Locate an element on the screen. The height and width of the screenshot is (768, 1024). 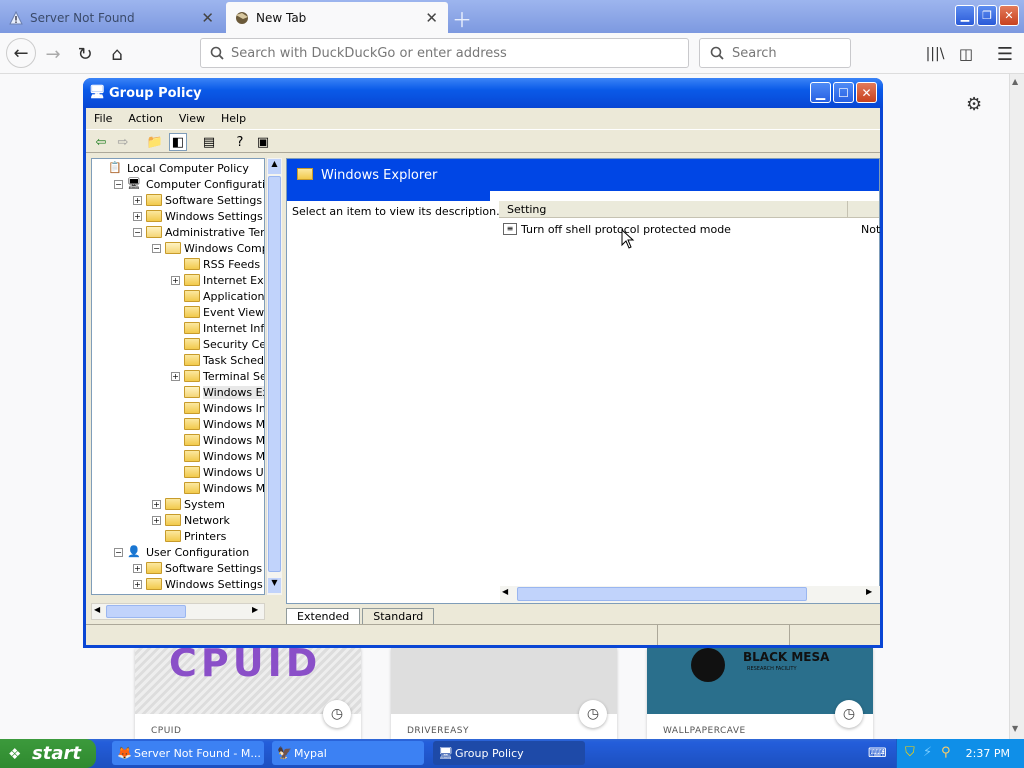
up-folder-icon: 📁 is located at coordinates (155, 142).